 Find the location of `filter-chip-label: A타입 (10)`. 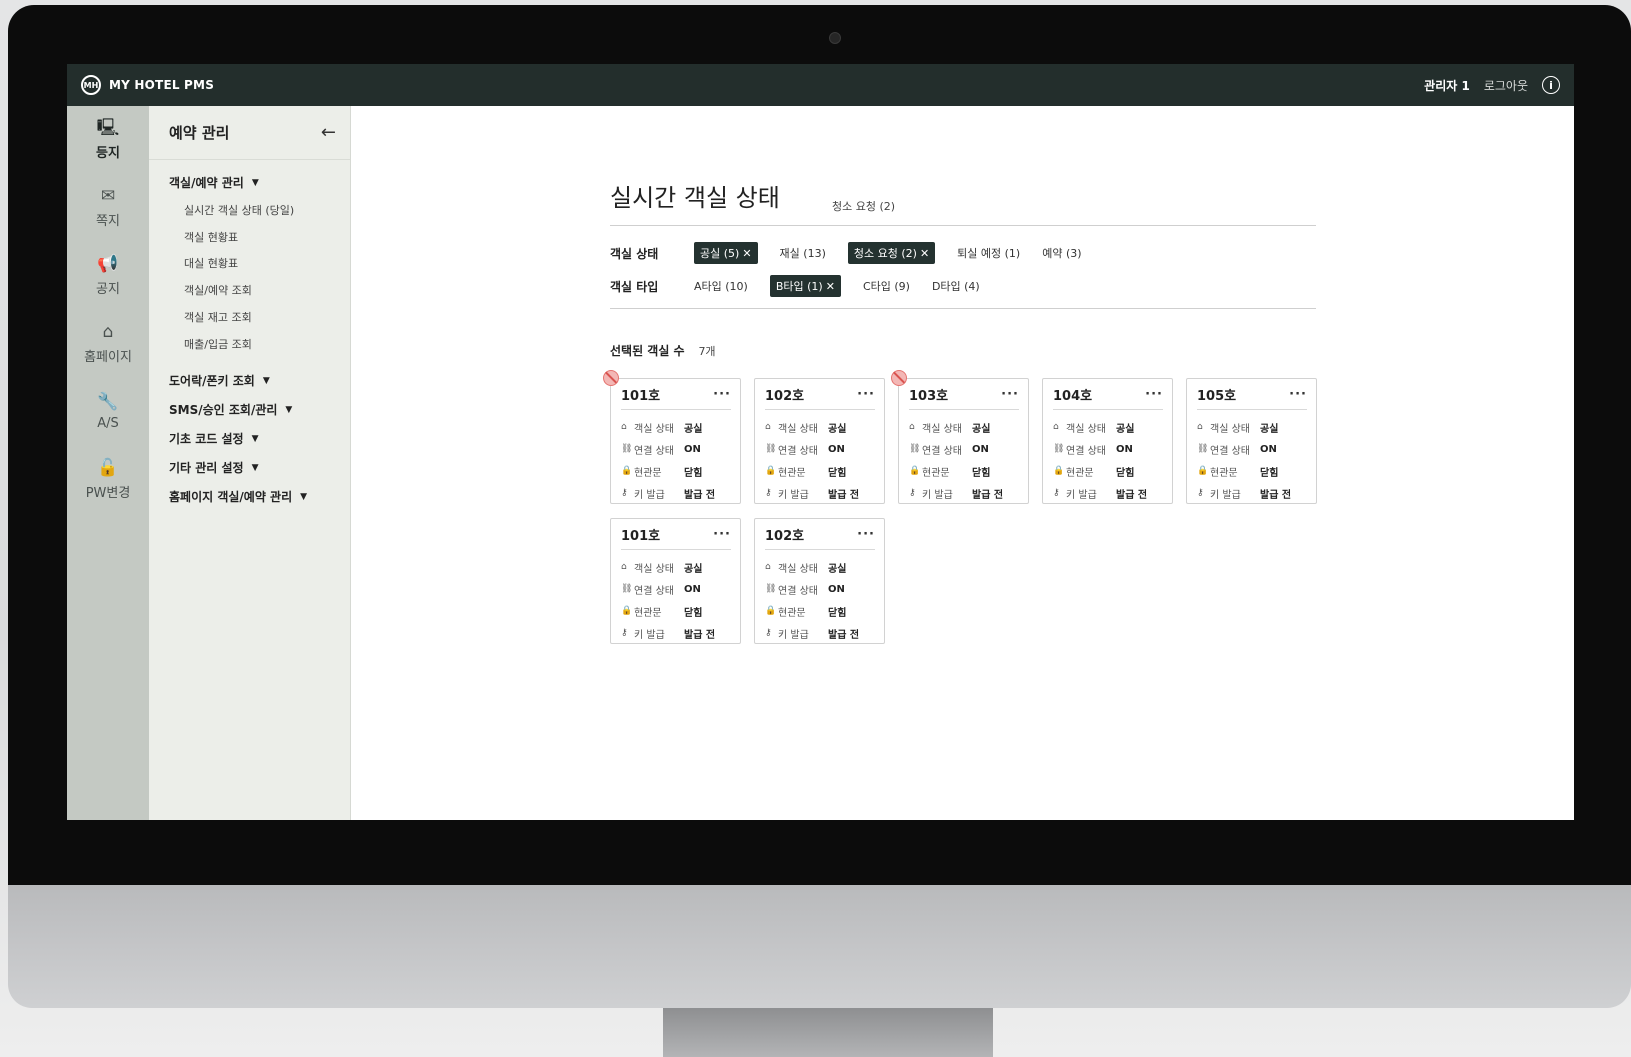

filter-chip-label: A타입 (10) is located at coordinates (721, 286).